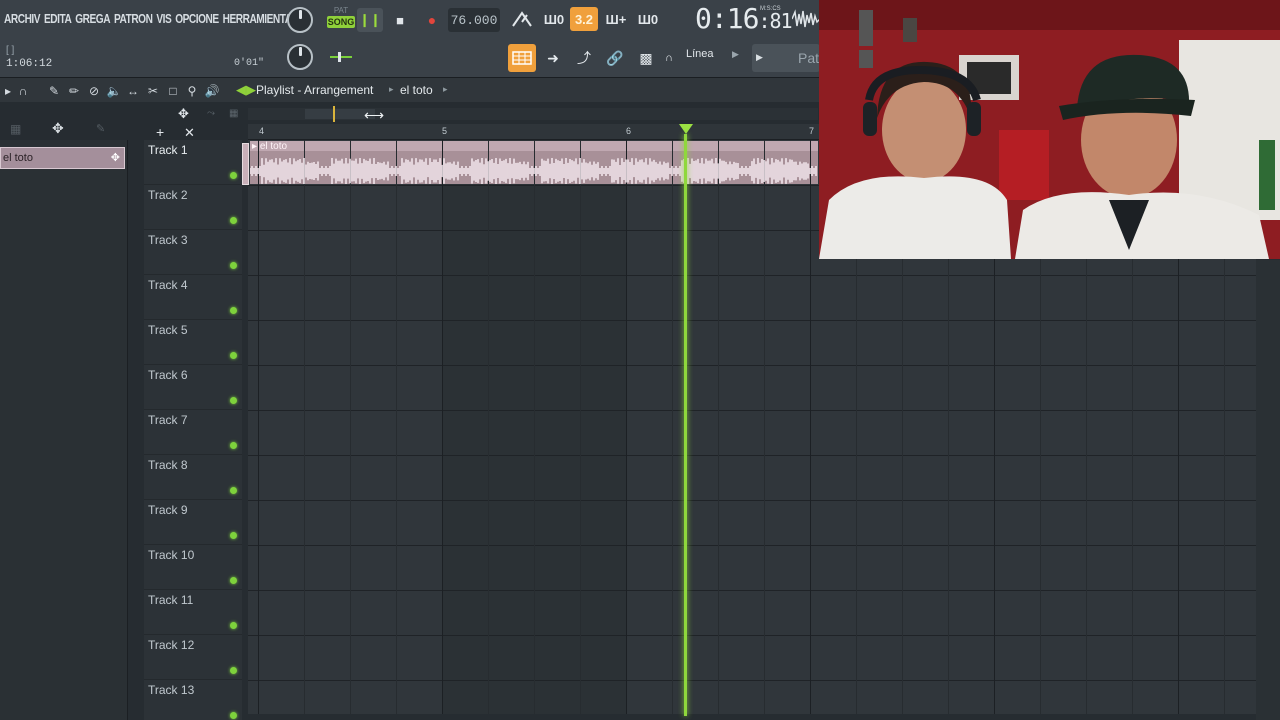  What do you see at coordinates (101, 129) in the screenshot?
I see `picker-pen-icon: ✎` at bounding box center [101, 129].